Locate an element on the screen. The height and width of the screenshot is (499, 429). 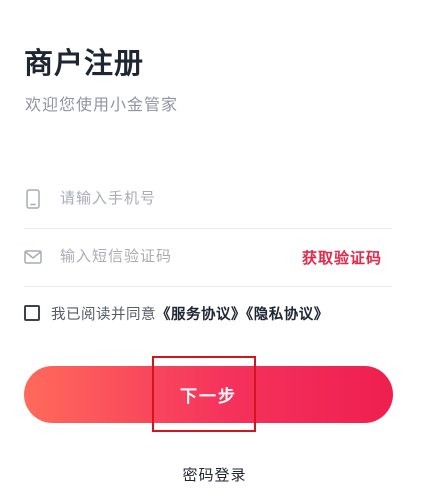
code-row: 获取验证码 is located at coordinates (208, 257).